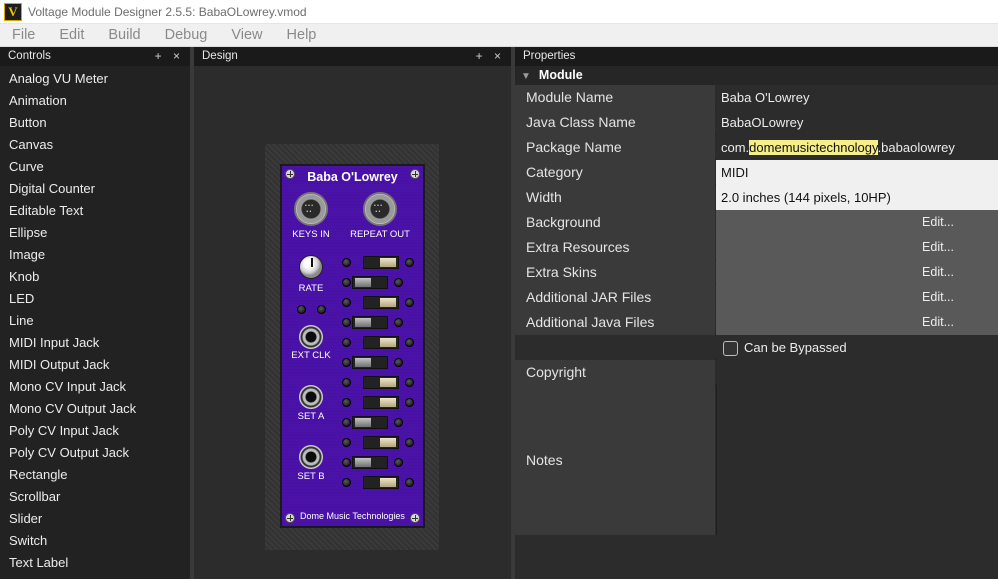 Image resolution: width=998 pixels, height=579 pixels. Describe the element at coordinates (71, 35) in the screenshot. I see `menu-edit: Edit` at that location.